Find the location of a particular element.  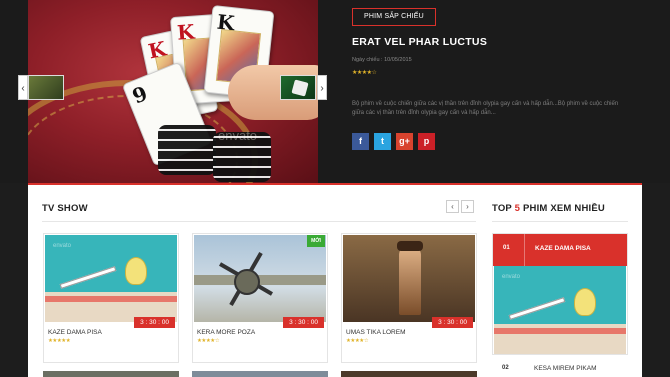

google-plus-icon: g+ is located at coordinates (404, 141).